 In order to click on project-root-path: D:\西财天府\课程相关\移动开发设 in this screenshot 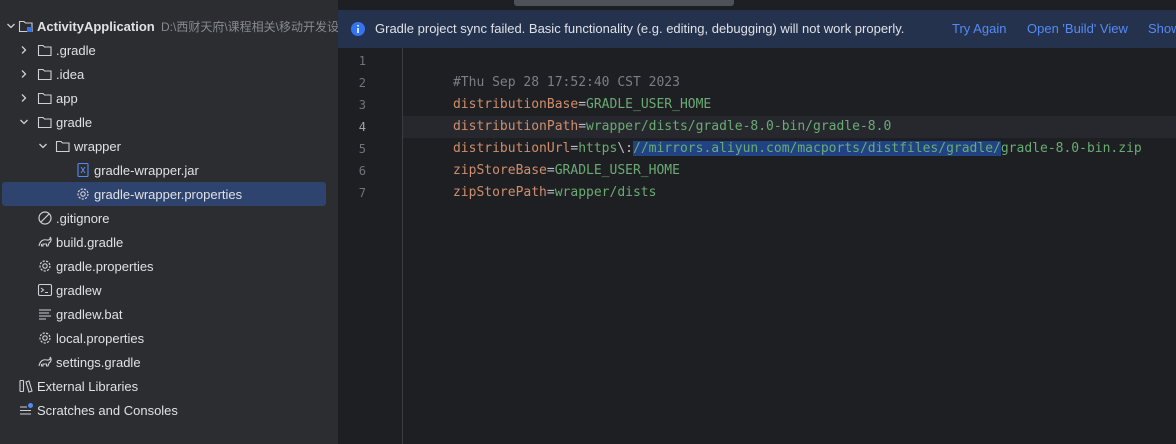, I will do `click(249, 26)`.